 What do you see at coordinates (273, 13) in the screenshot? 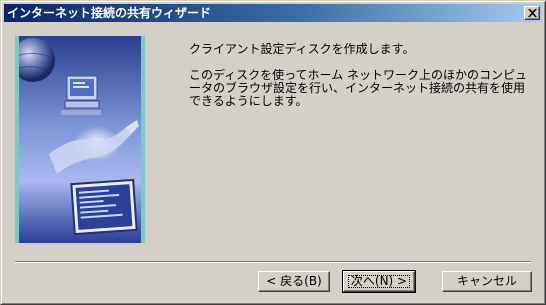
I see `title-bar: インターネット接続の共有ウィザード` at bounding box center [273, 13].